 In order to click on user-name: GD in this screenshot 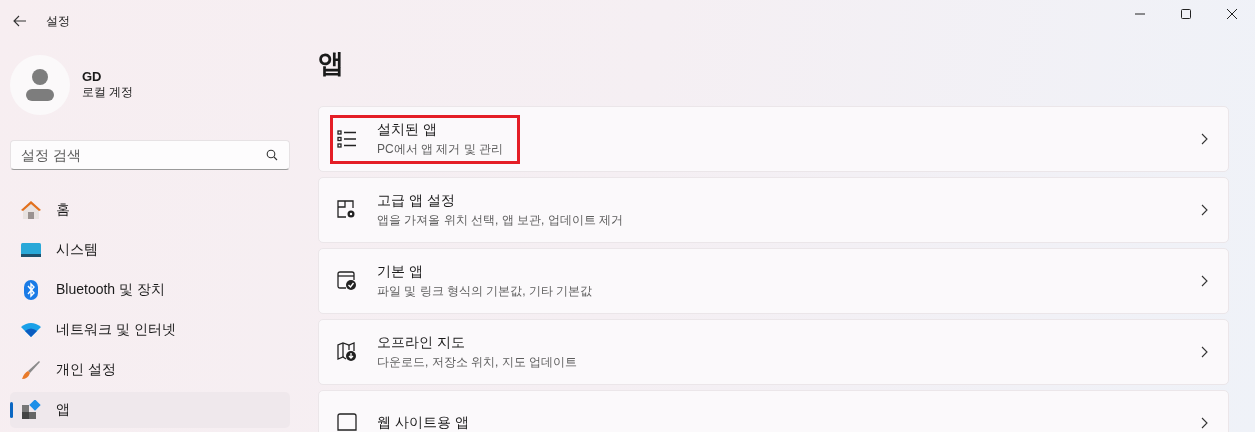, I will do `click(92, 76)`.